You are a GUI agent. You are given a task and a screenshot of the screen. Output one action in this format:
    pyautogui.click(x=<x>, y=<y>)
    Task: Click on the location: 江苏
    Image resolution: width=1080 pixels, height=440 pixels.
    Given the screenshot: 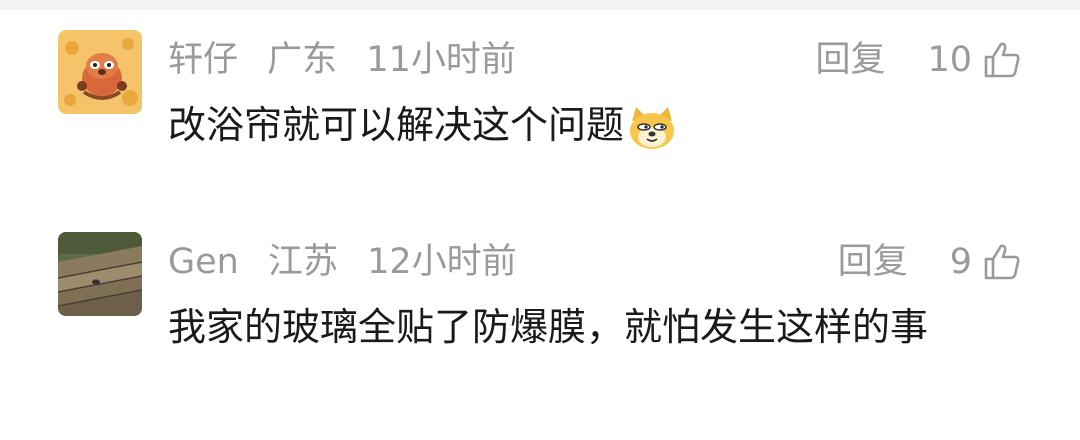 What is the action you would take?
    pyautogui.click(x=302, y=262)
    